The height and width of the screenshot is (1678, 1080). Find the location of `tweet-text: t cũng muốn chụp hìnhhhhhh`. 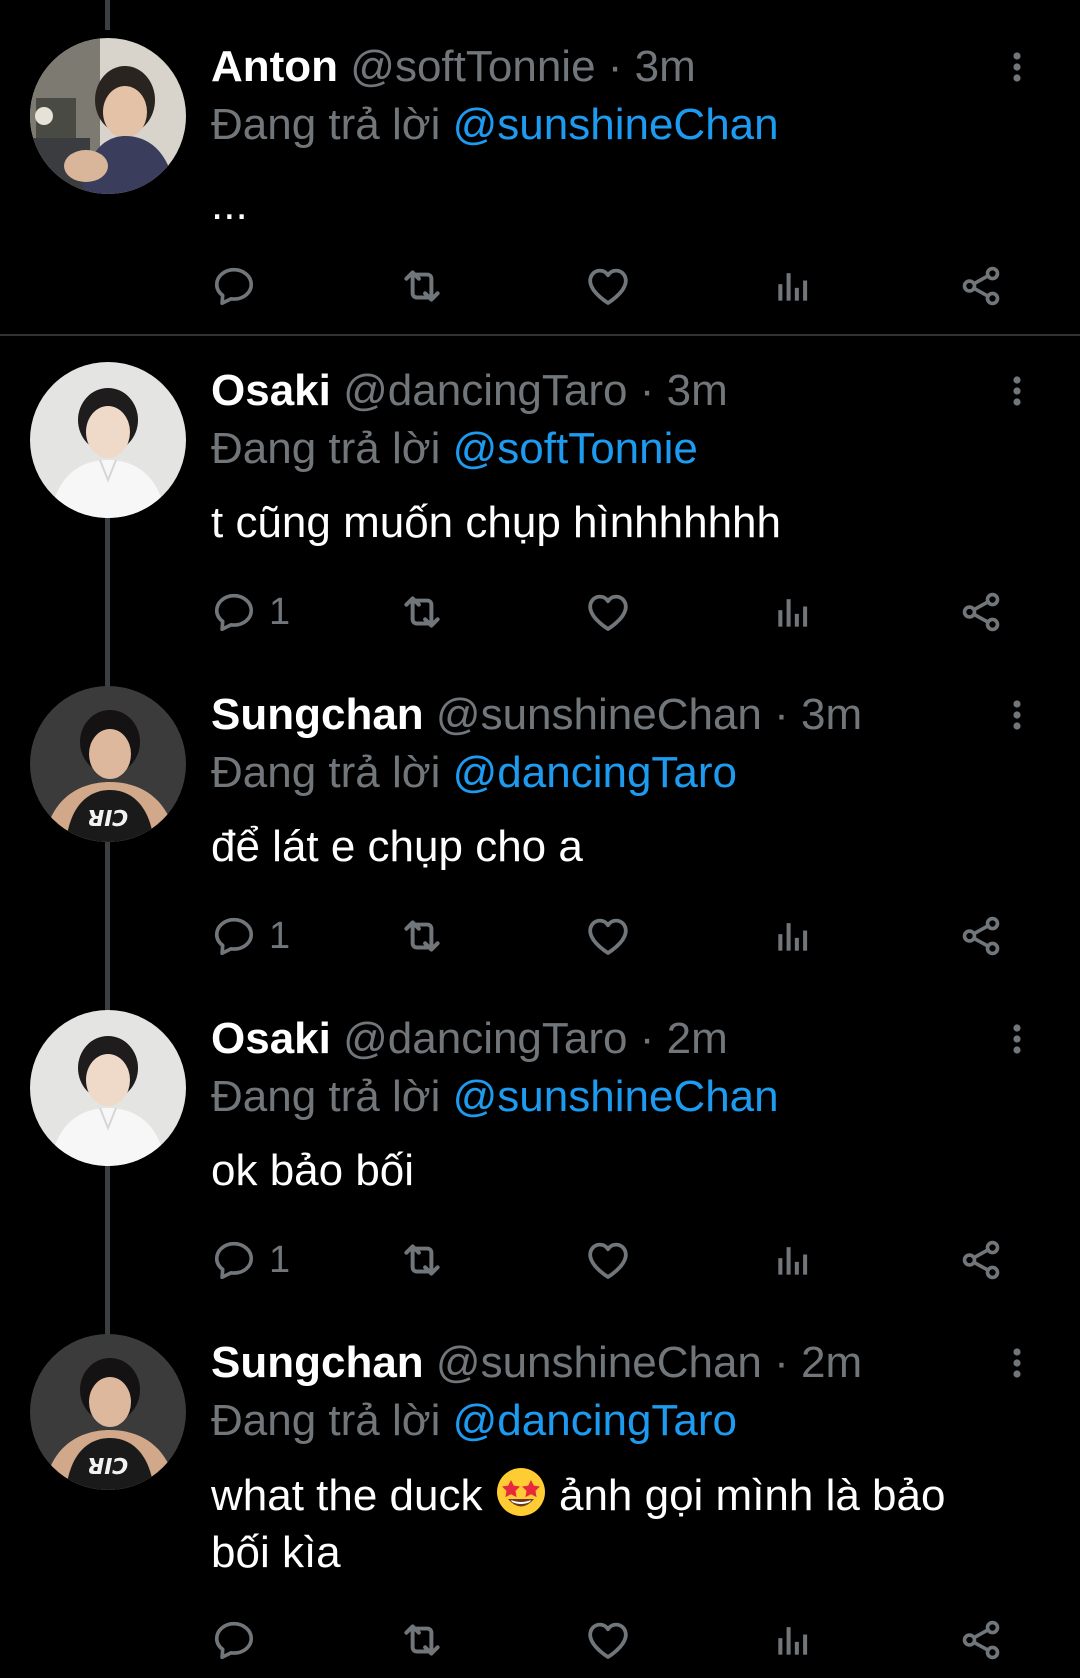

tweet-text: t cũng muốn chụp hìnhhhhhh is located at coordinates (496, 522).